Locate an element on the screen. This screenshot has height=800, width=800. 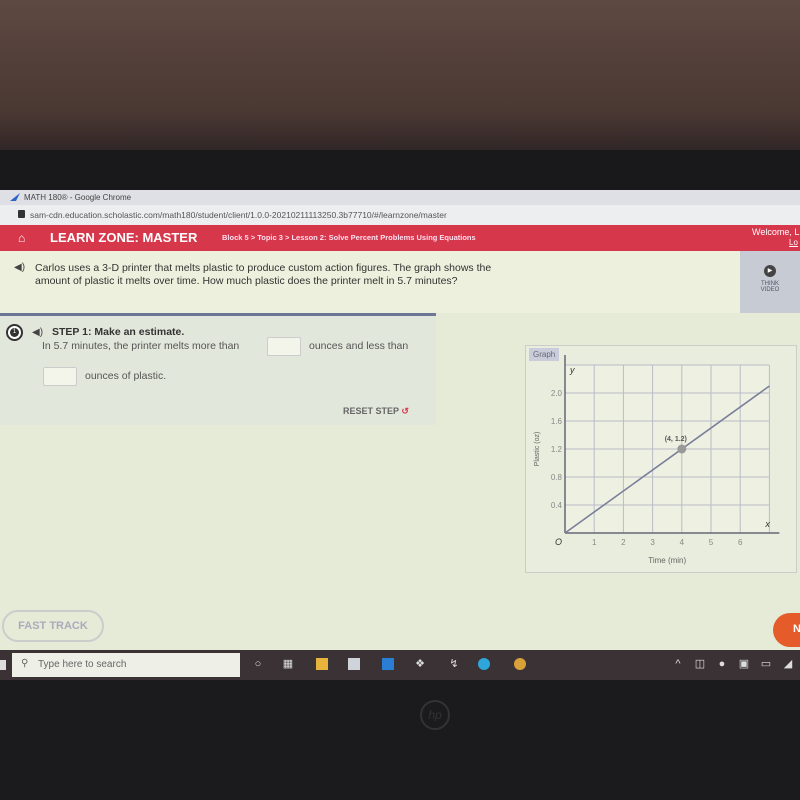
edge-icon is located at coordinates (484, 664).